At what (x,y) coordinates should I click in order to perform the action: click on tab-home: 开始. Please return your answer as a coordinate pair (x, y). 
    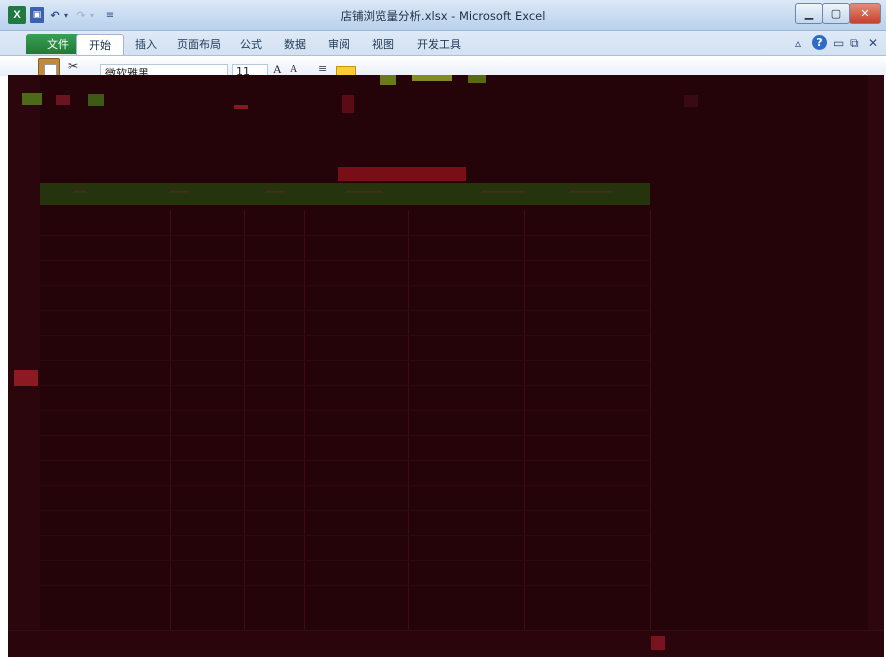
    Looking at the image, I should click on (100, 44).